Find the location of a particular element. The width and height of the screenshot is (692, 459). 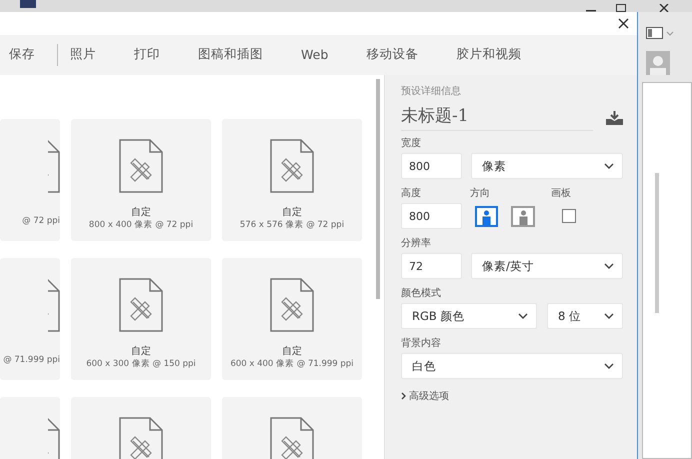

field-label: 颜色模式 is located at coordinates (421, 293).